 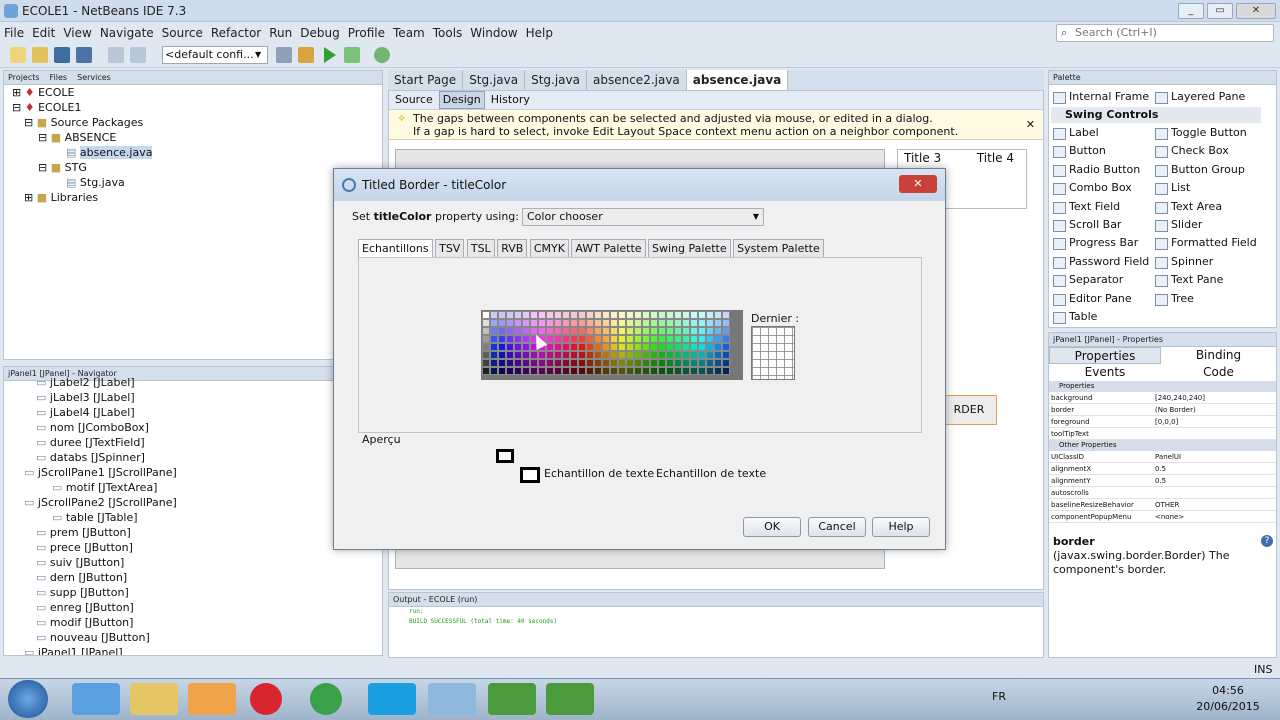 What do you see at coordinates (212, 699) in the screenshot?
I see `media-player-icon` at bounding box center [212, 699].